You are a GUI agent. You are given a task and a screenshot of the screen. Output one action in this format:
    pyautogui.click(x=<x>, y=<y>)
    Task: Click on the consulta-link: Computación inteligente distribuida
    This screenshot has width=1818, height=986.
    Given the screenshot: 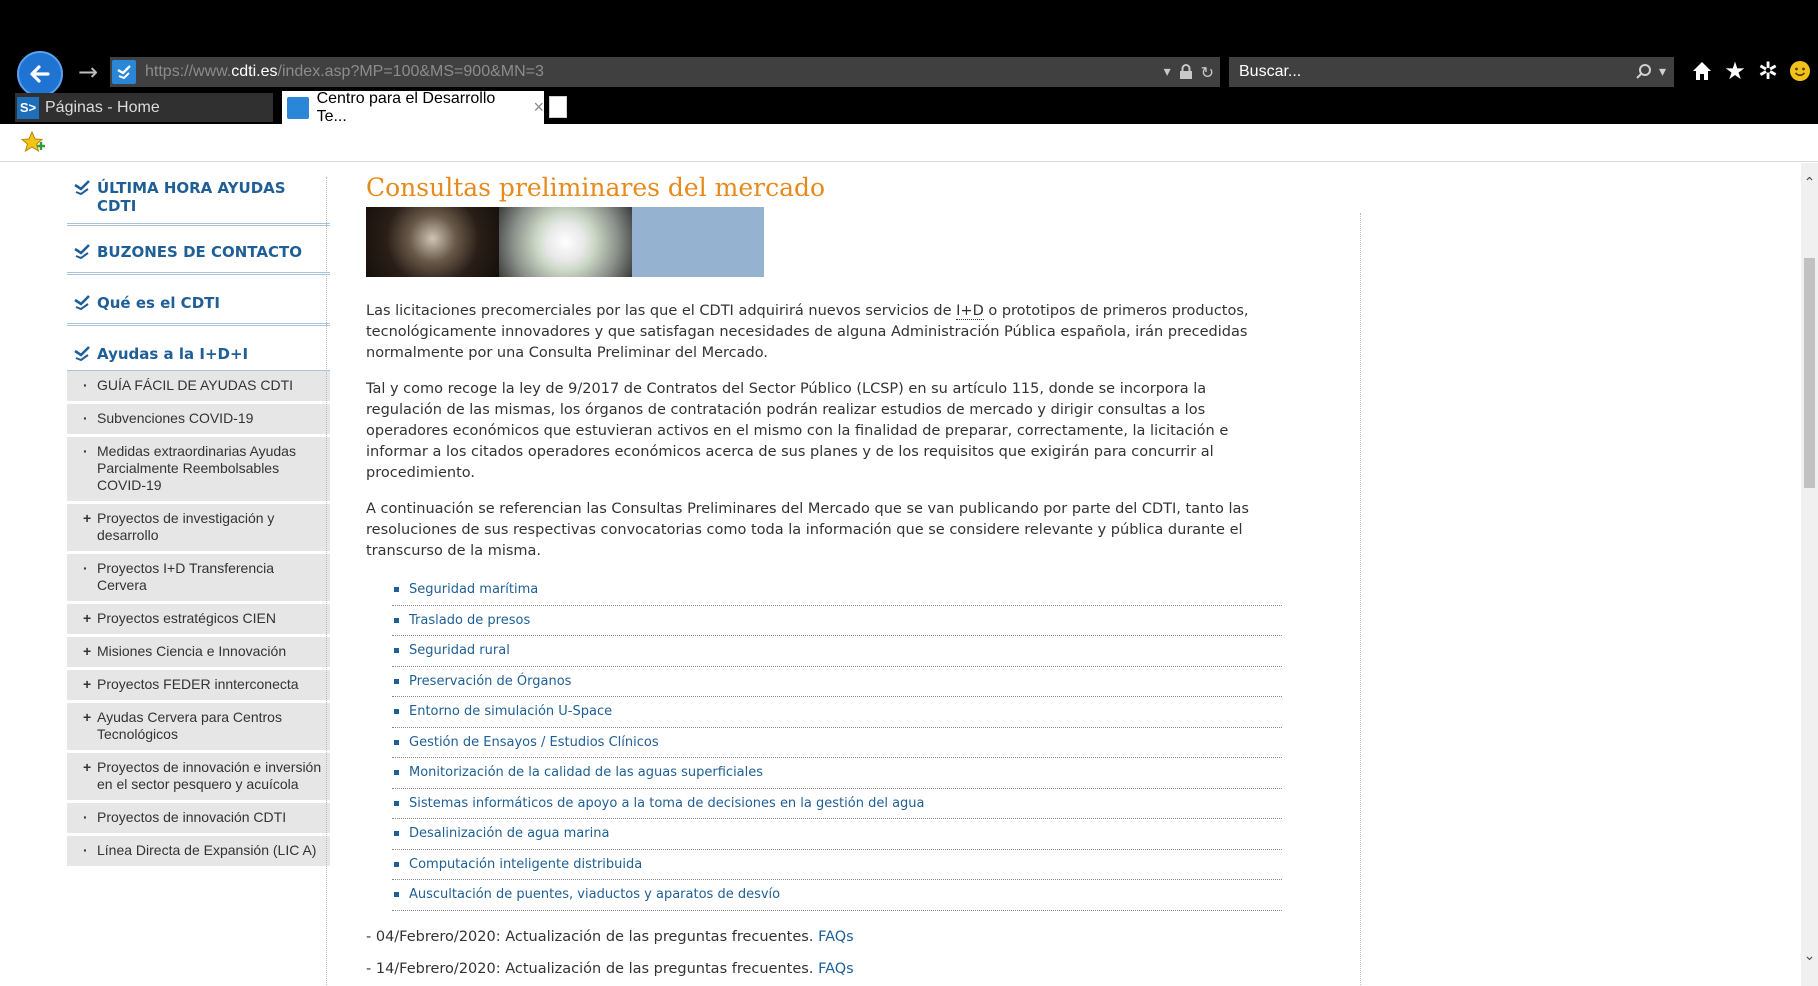 What is the action you would take?
    pyautogui.click(x=525, y=864)
    